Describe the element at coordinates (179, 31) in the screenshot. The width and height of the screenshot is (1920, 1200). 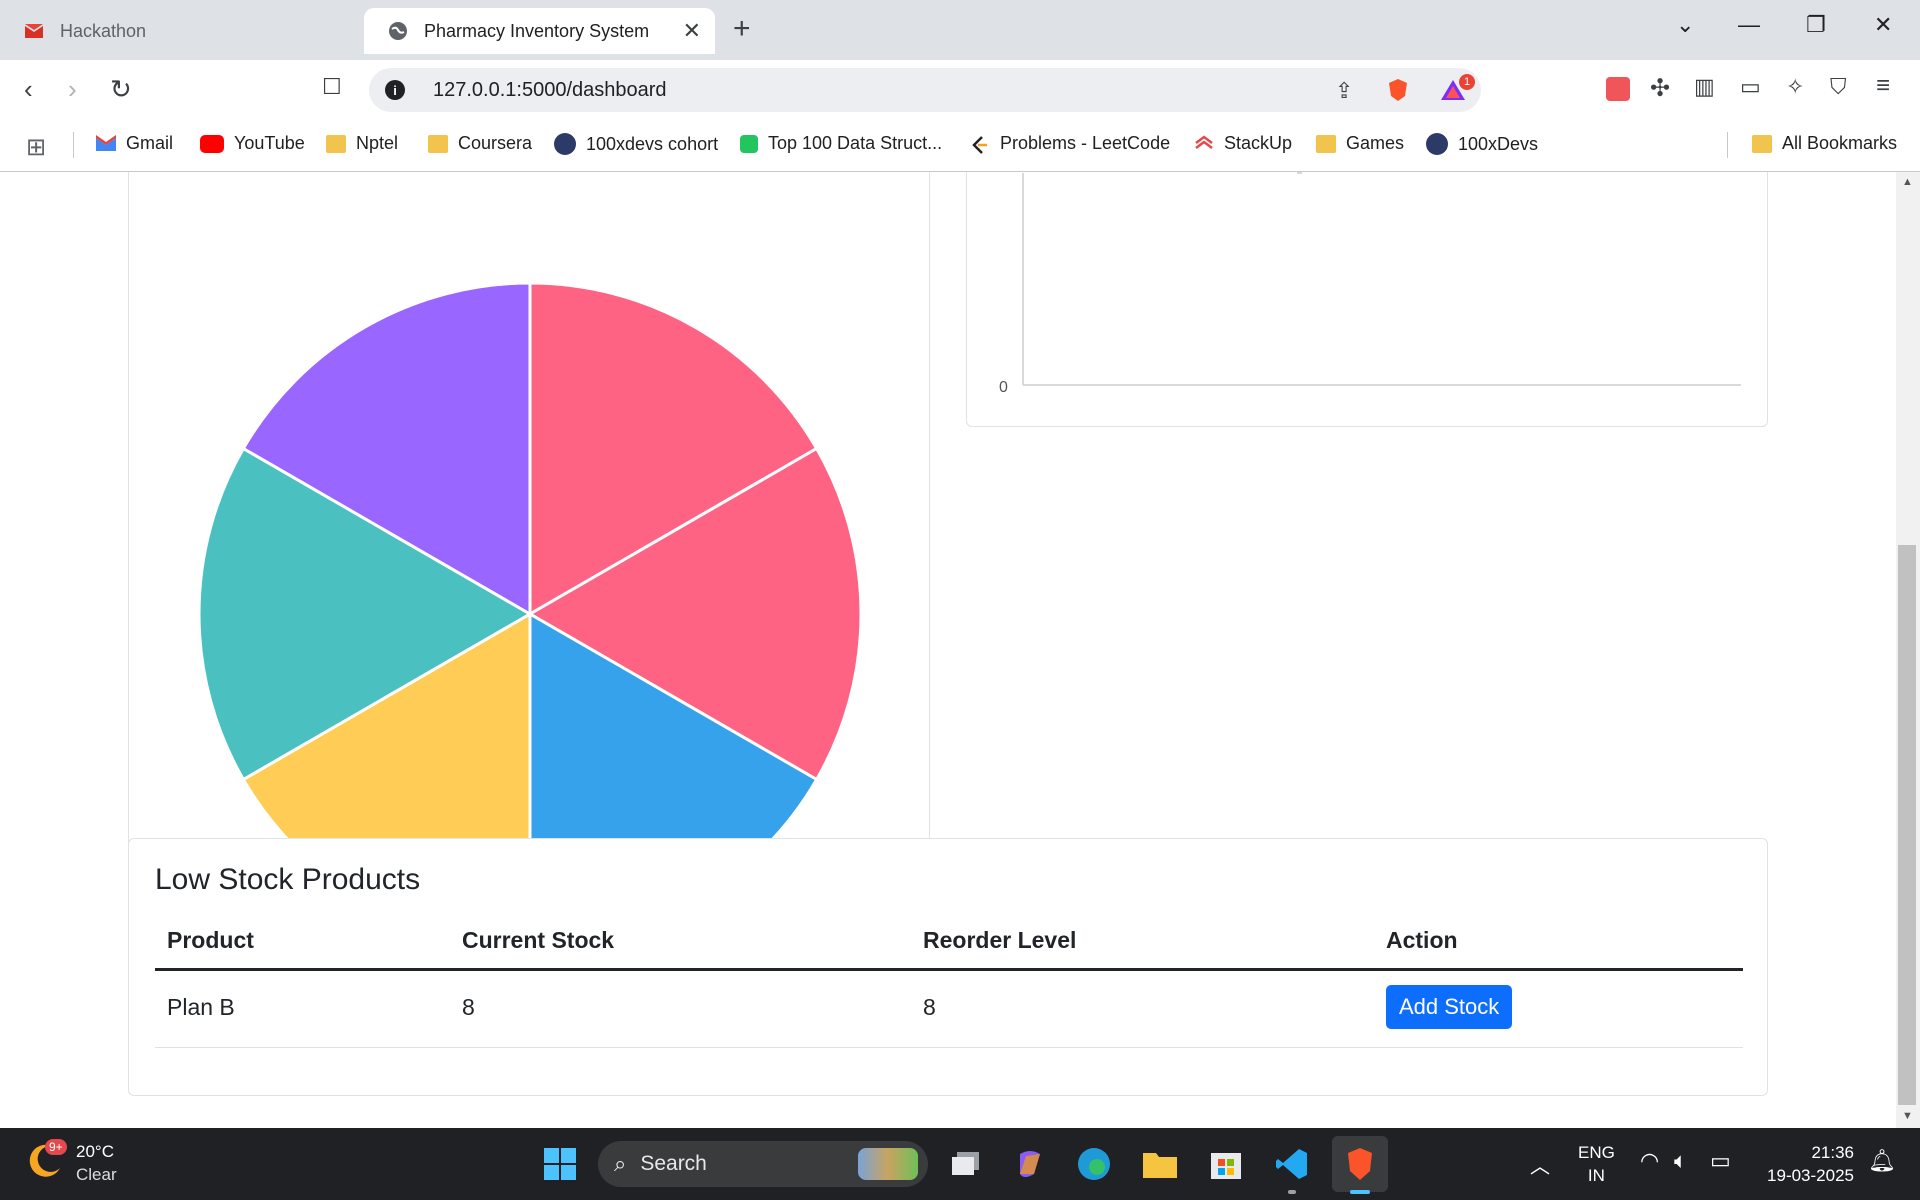
I see `tab-hackathon: Hackathon` at that location.